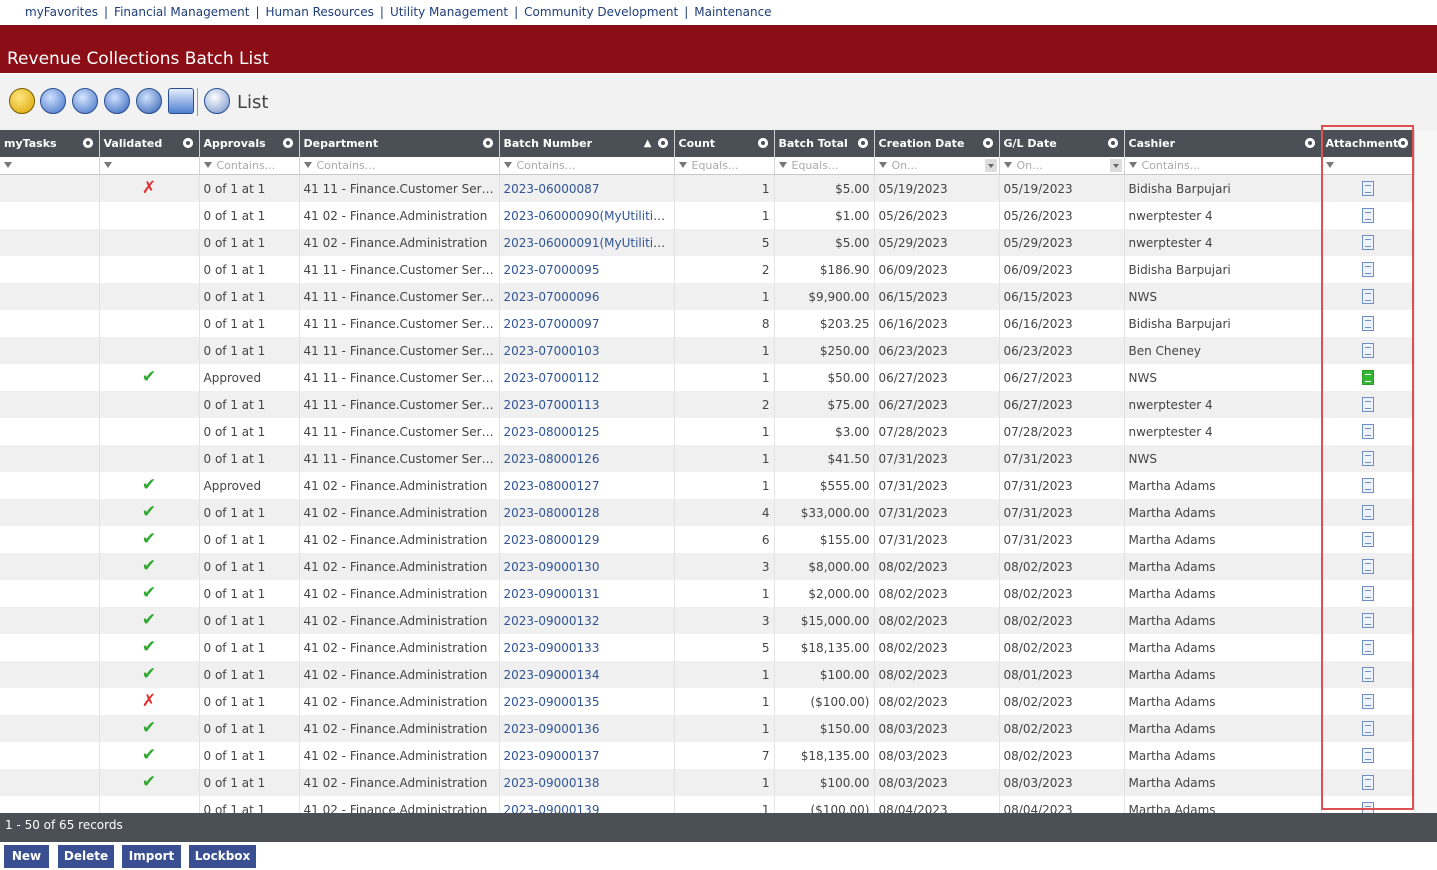 This screenshot has height=870, width=1437. Describe the element at coordinates (724, 143) in the screenshot. I see `col-count: Count` at that location.